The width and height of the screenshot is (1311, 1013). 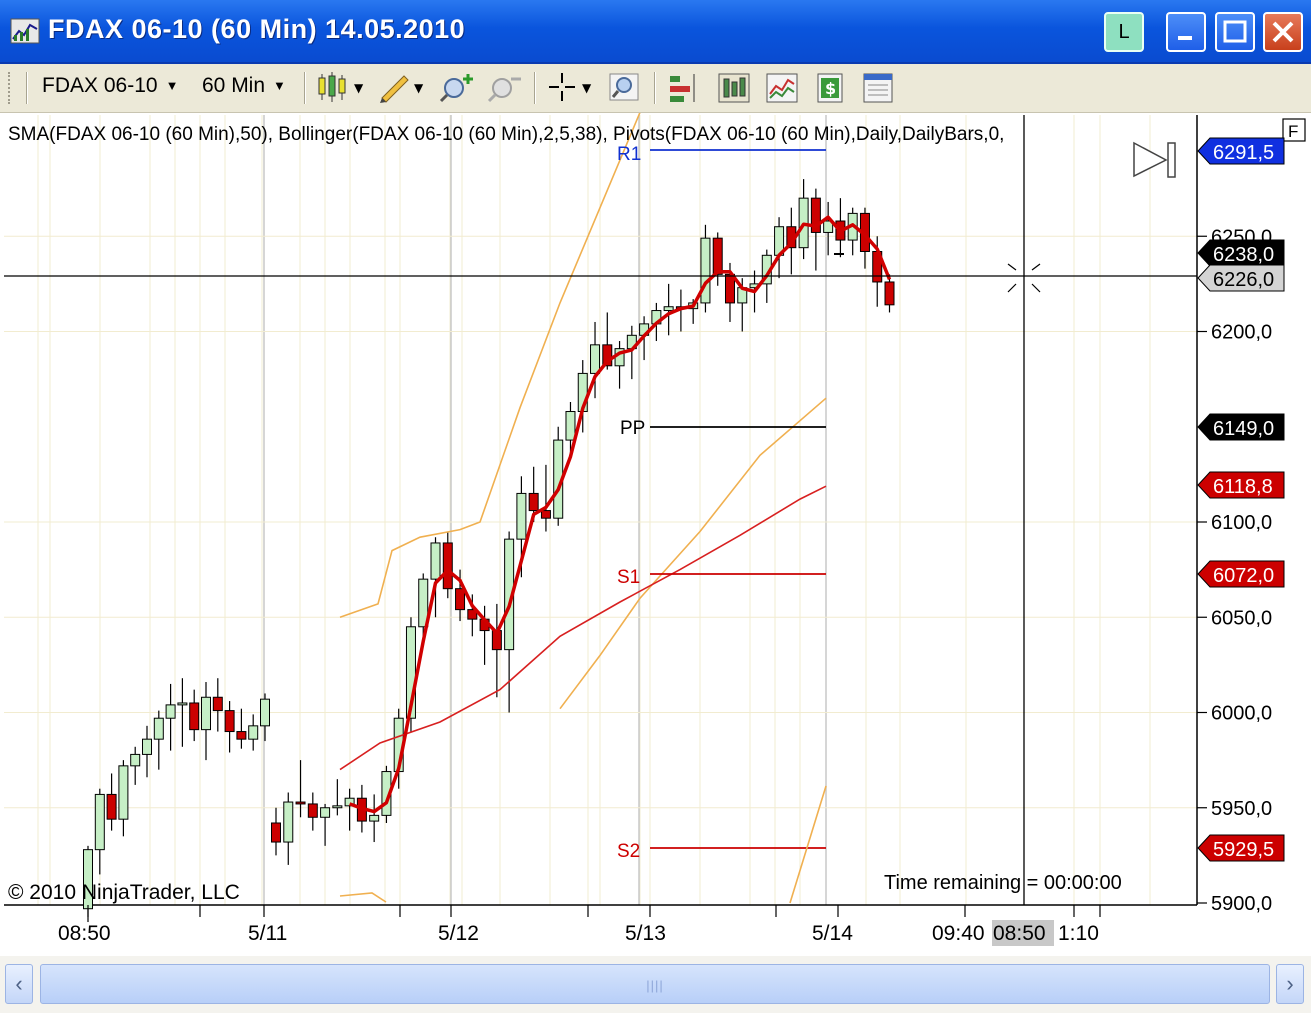 What do you see at coordinates (342, 87) in the screenshot?
I see `candlestick-chart-icon: ▼` at bounding box center [342, 87].